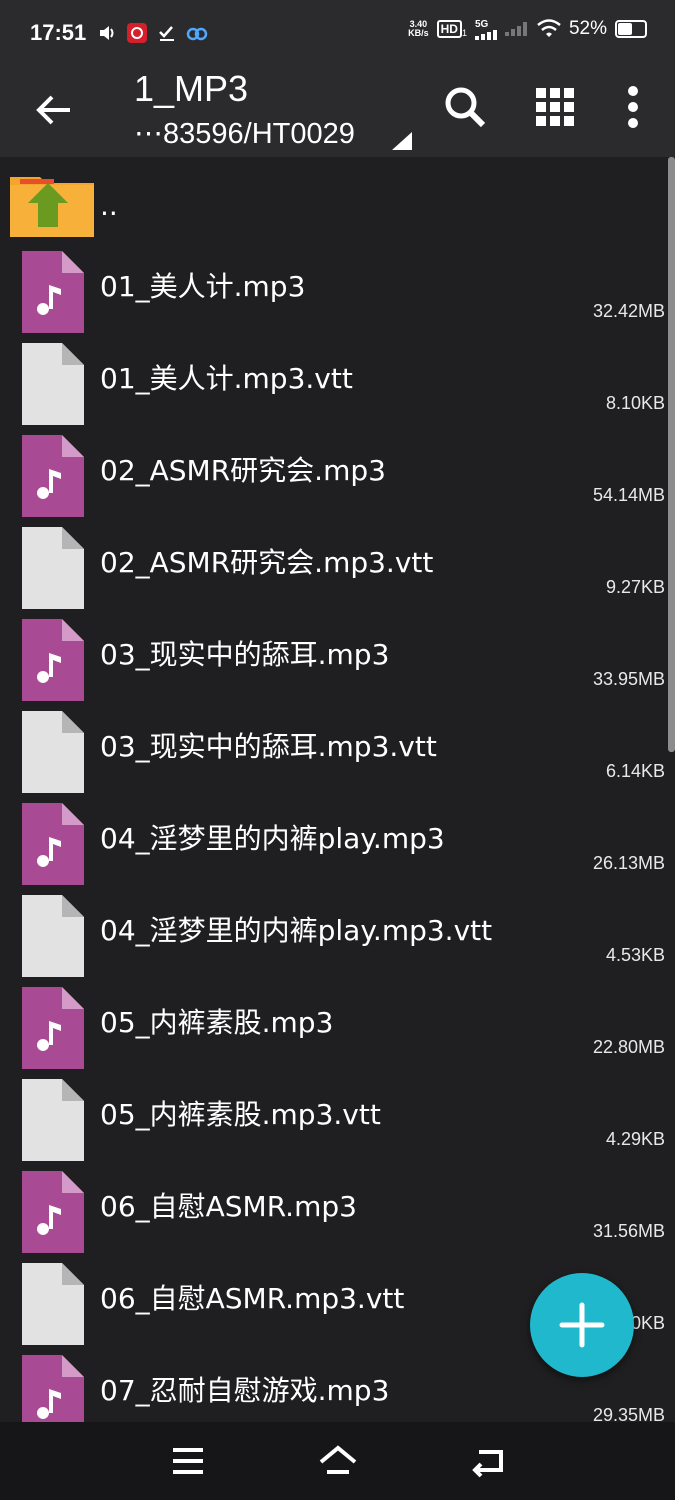  Describe the element at coordinates (635, 771) in the screenshot. I see `file-size: 6.14KB` at that location.